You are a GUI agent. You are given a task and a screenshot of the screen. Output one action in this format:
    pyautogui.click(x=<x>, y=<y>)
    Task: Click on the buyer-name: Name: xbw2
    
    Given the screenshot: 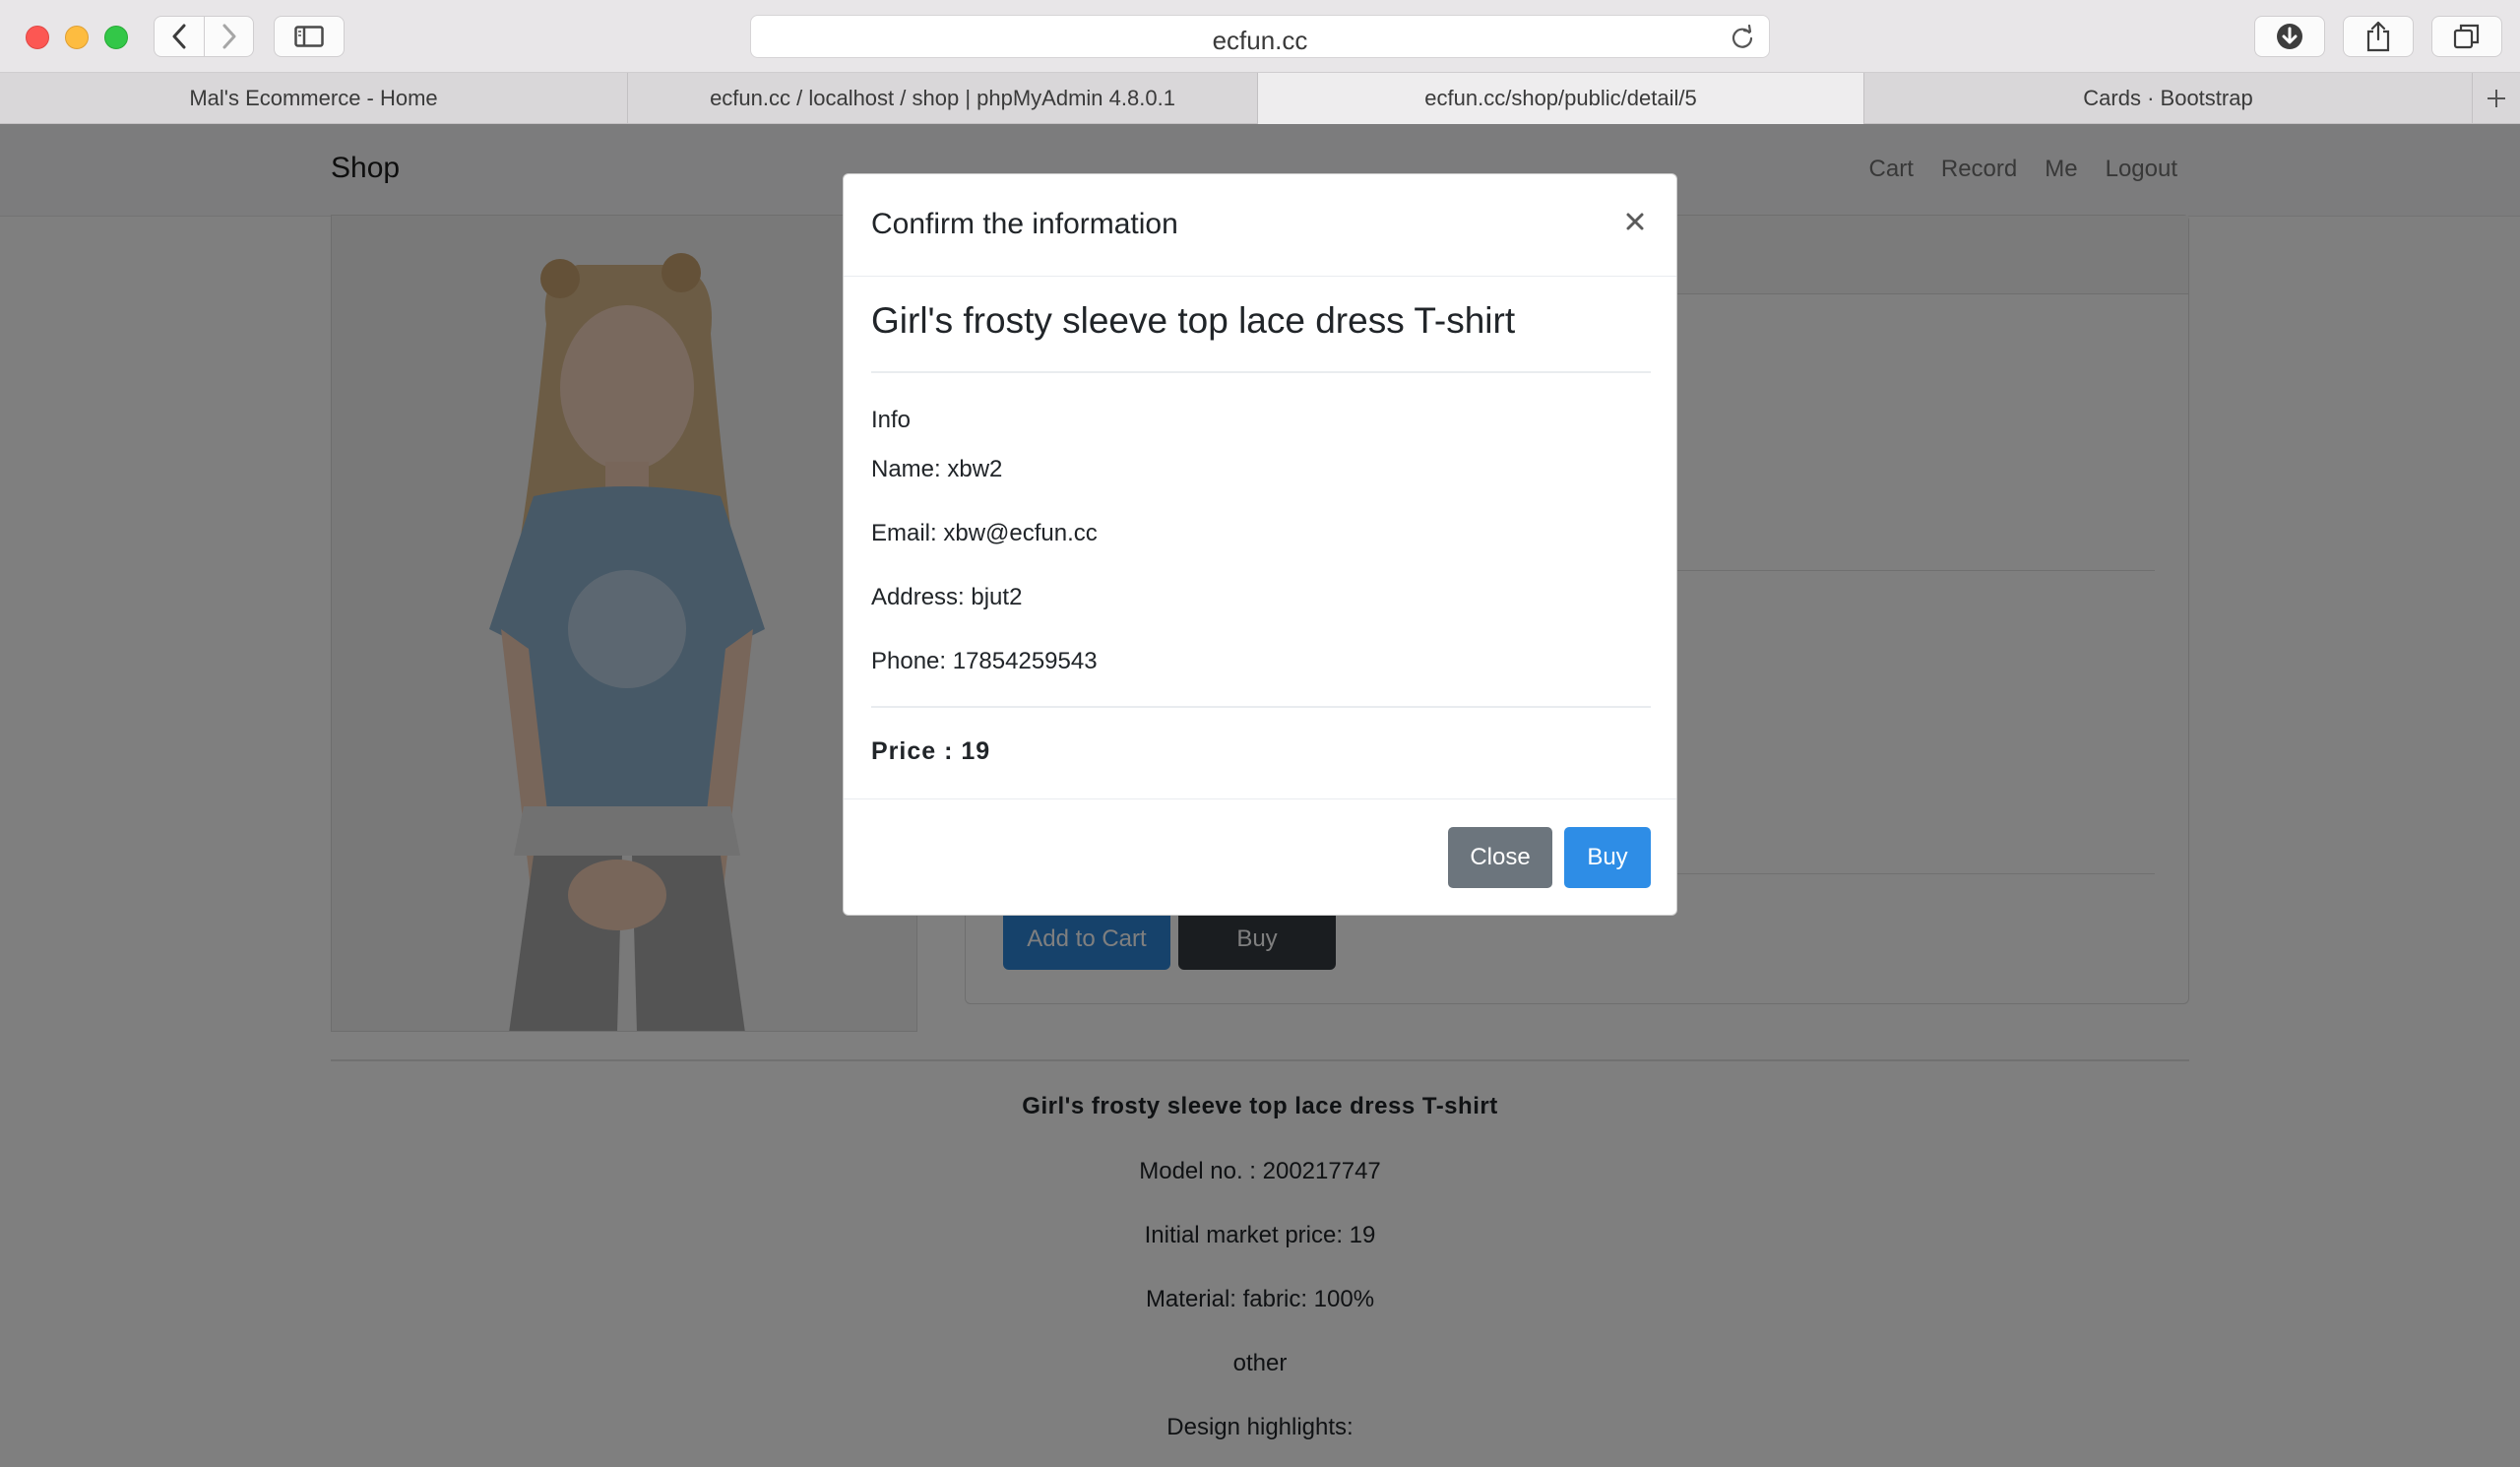 What is the action you would take?
    pyautogui.click(x=937, y=469)
    